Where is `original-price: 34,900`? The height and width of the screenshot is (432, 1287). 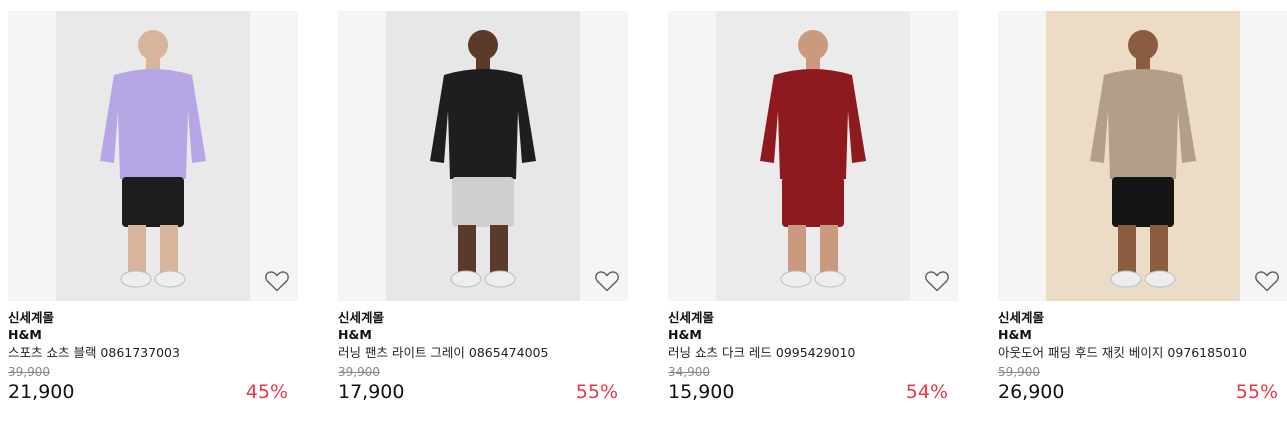 original-price: 34,900 is located at coordinates (689, 372).